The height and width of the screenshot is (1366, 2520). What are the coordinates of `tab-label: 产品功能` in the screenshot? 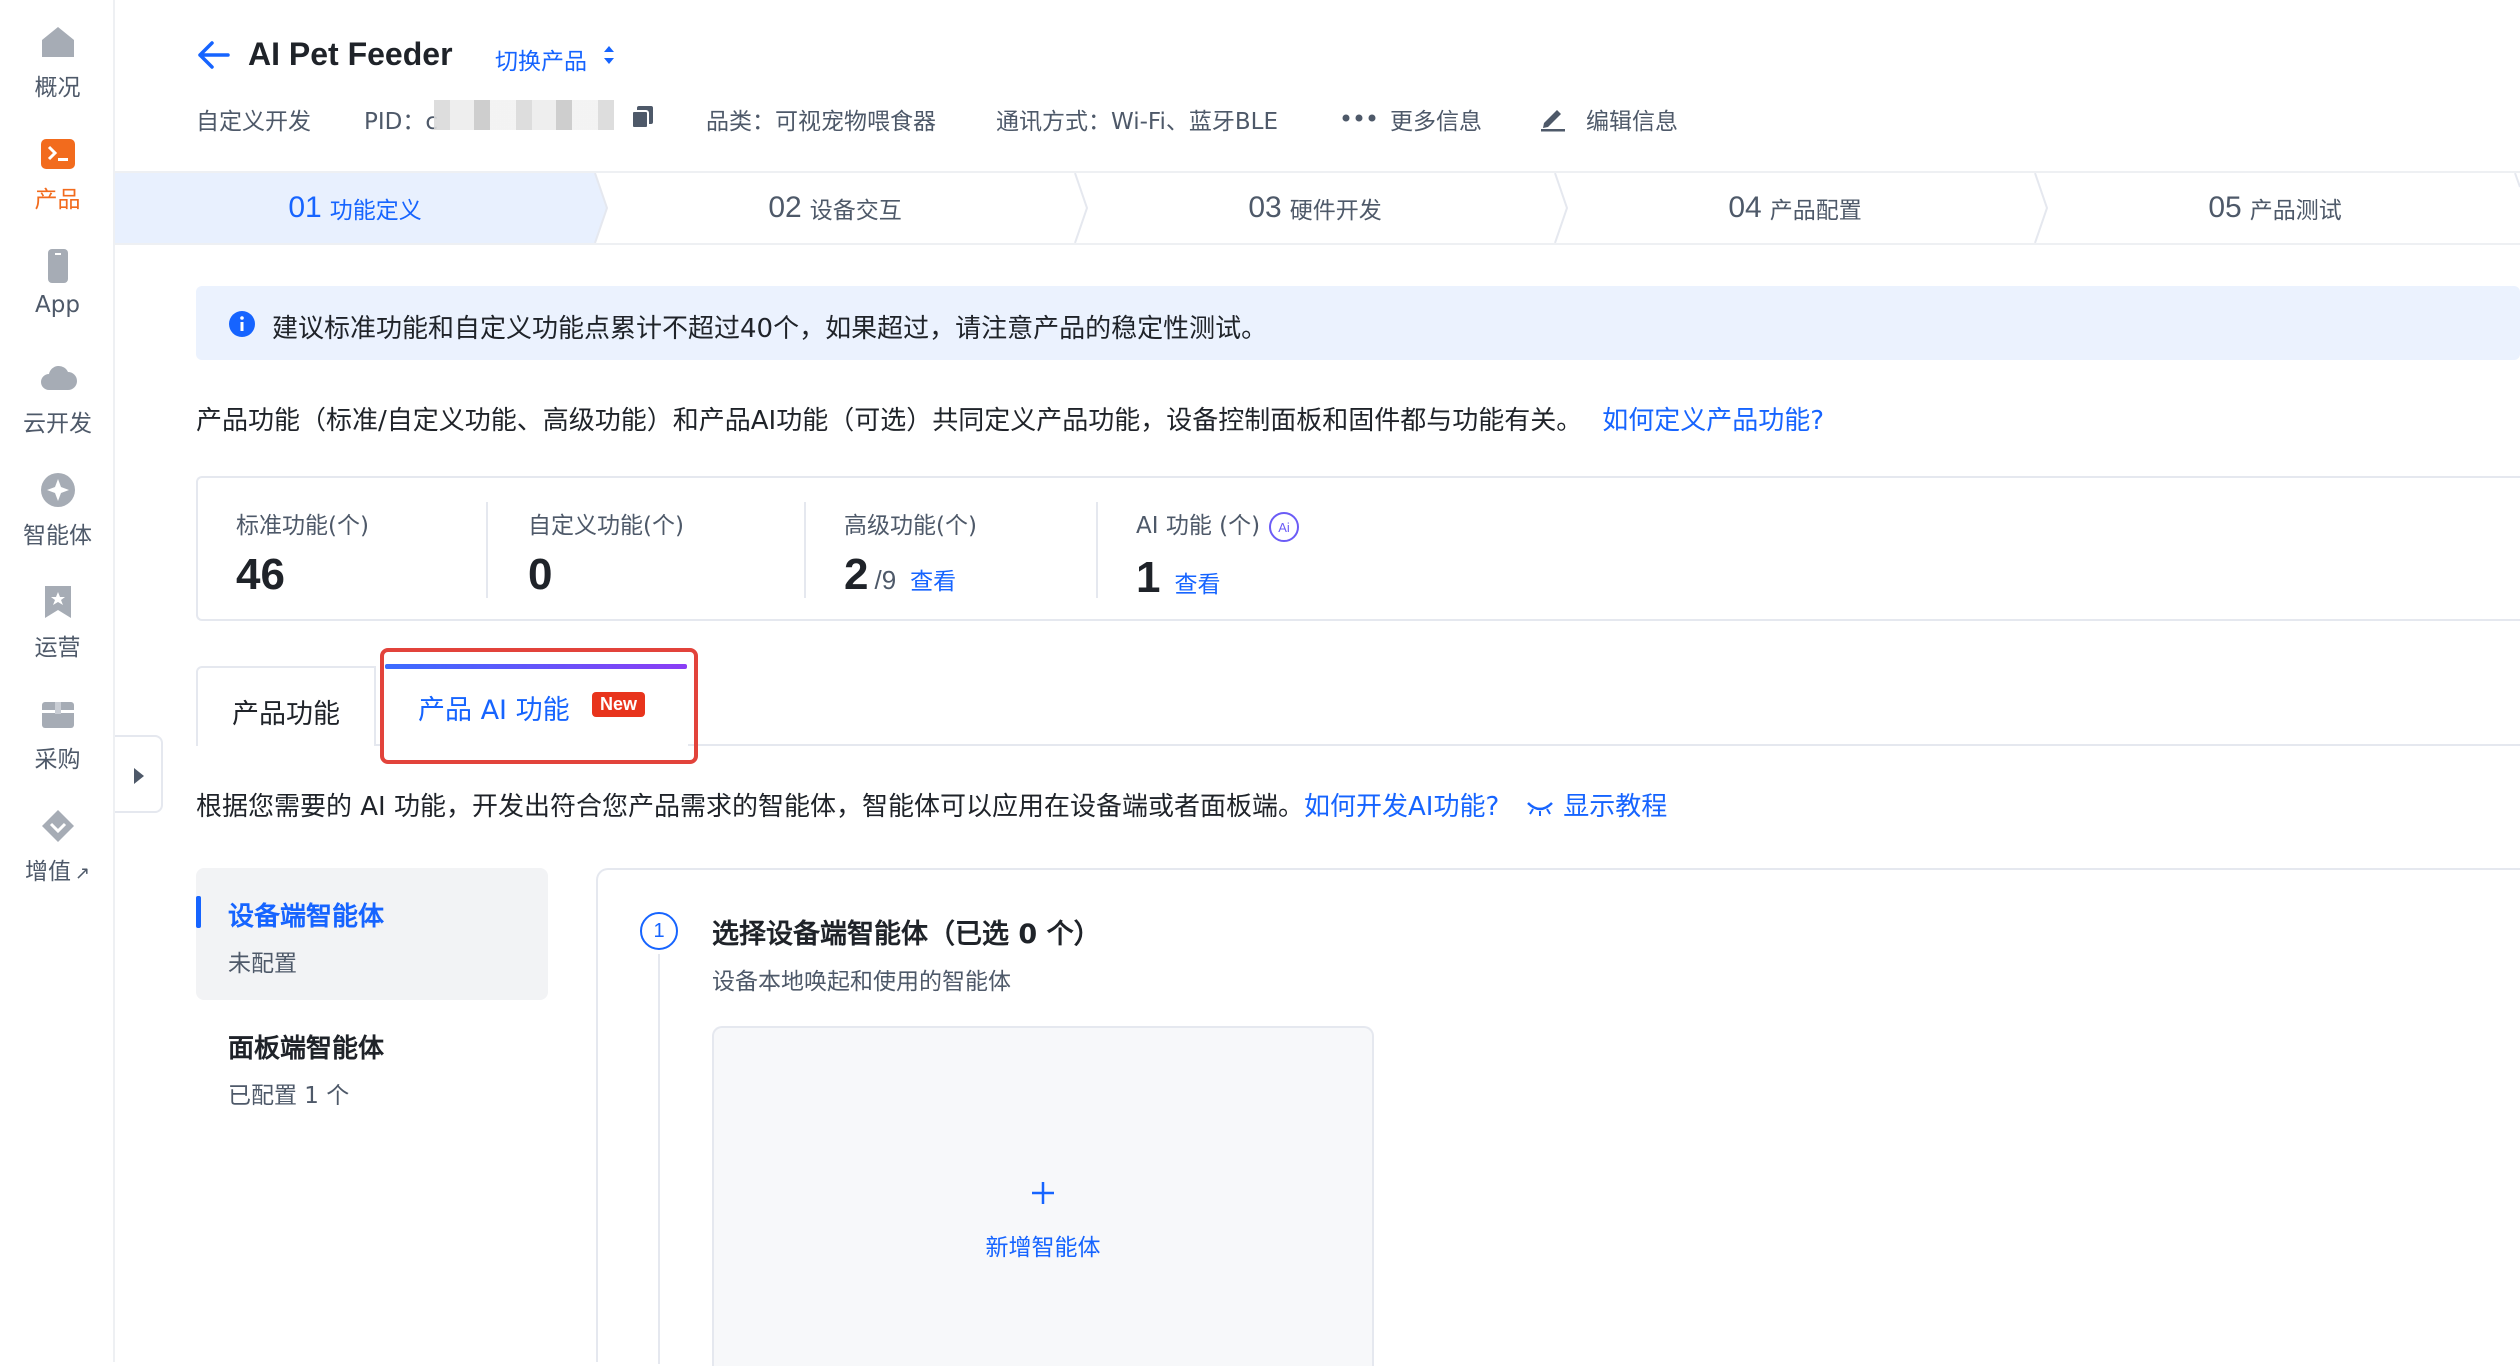 It's located at (286, 714).